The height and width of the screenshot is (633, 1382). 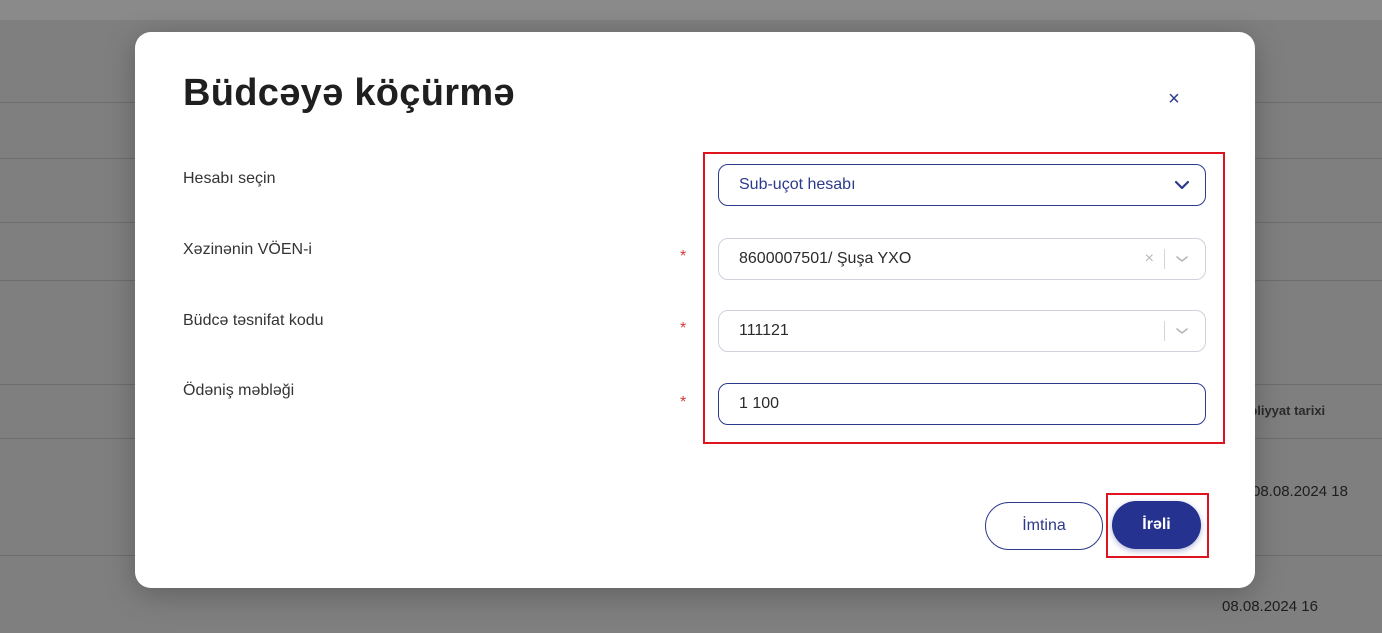 What do you see at coordinates (962, 185) in the screenshot?
I see `account-select: Sub-uçot hesabı` at bounding box center [962, 185].